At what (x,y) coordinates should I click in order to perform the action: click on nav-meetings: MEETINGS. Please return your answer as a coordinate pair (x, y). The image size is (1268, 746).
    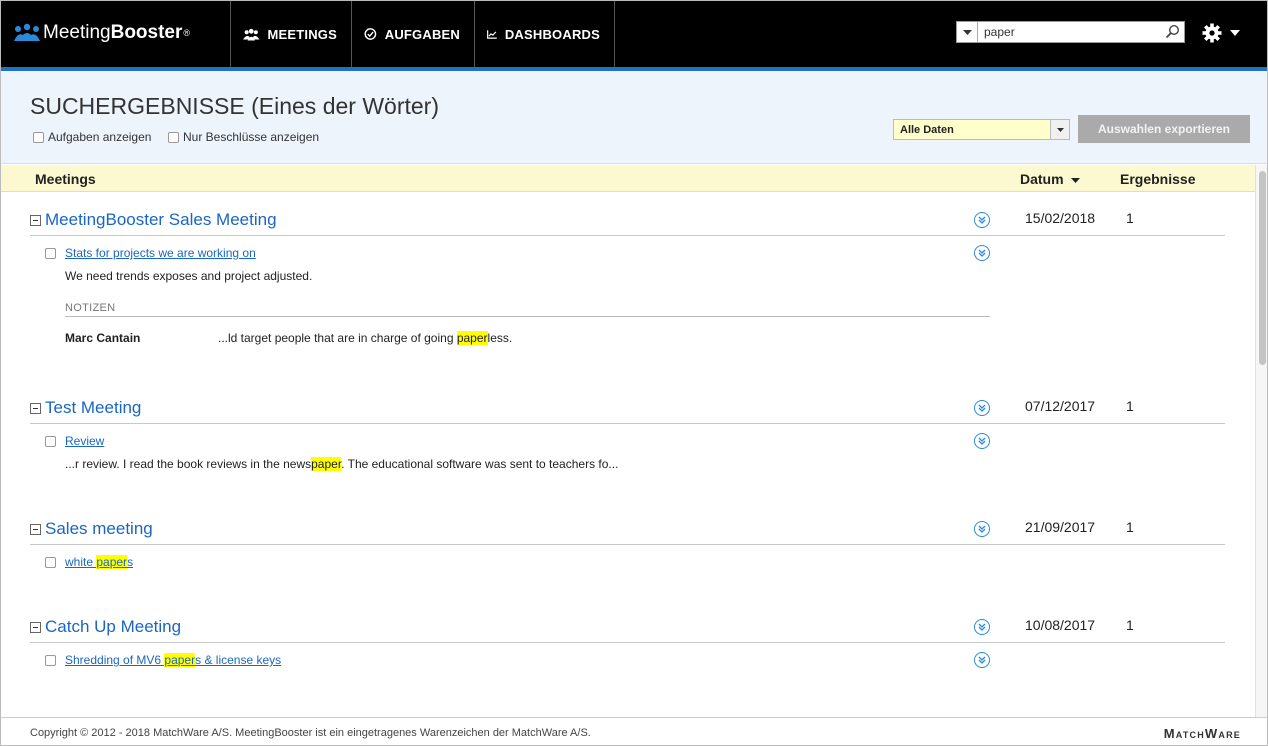
    Looking at the image, I should click on (290, 34).